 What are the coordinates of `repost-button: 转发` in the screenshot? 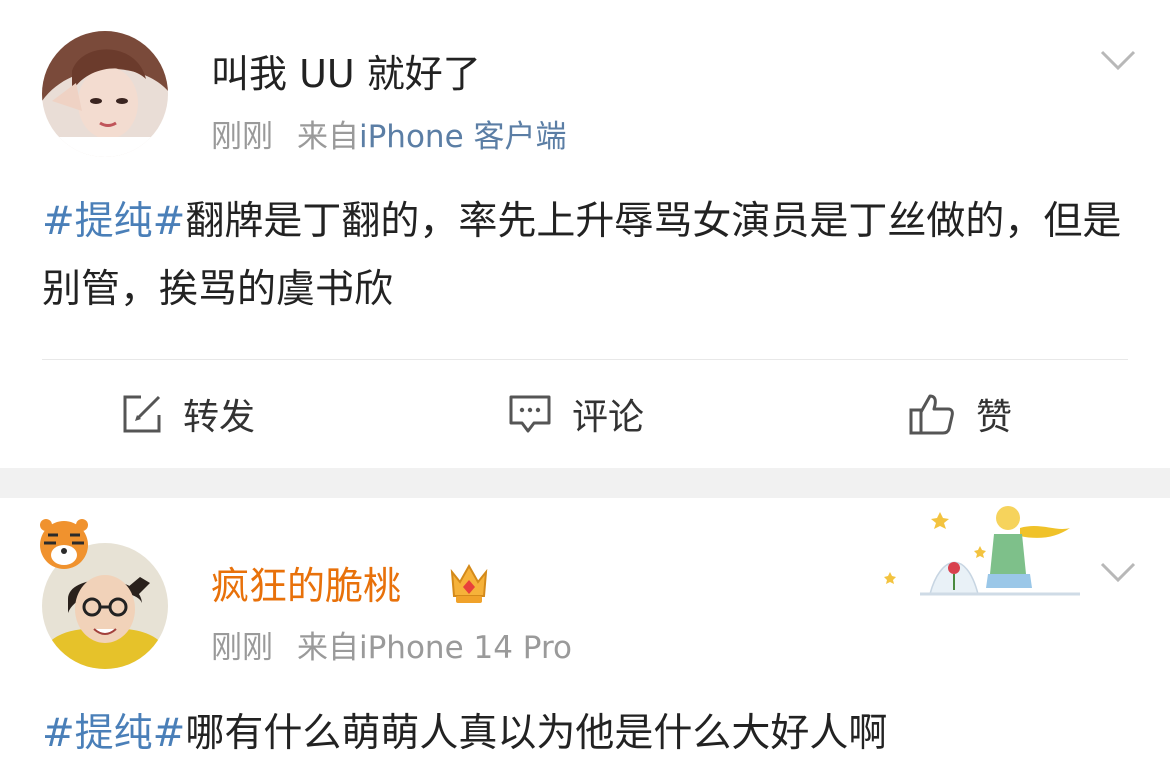 It's located at (188, 414).